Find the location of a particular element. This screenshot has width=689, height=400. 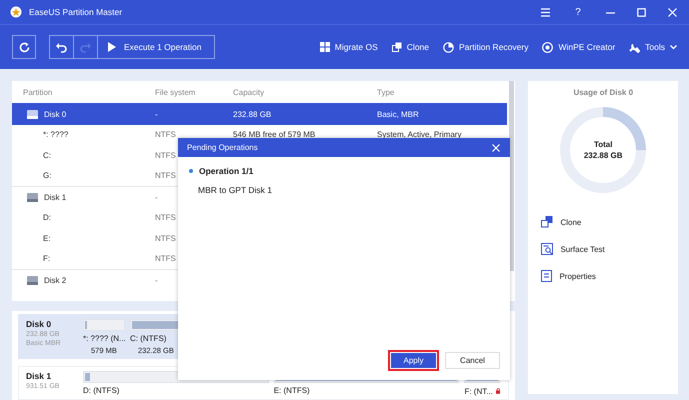

toolbar-button: Clone is located at coordinates (411, 47).